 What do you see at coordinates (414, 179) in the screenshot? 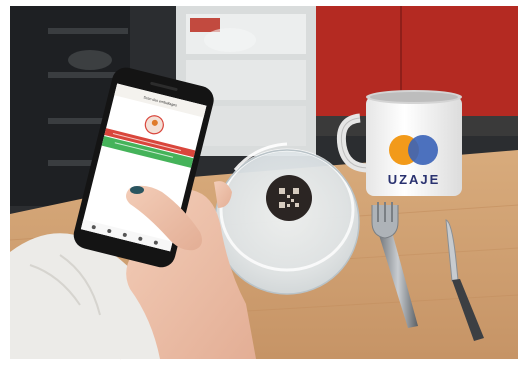
I see `mug-brand-text: UZAJE` at bounding box center [414, 179].